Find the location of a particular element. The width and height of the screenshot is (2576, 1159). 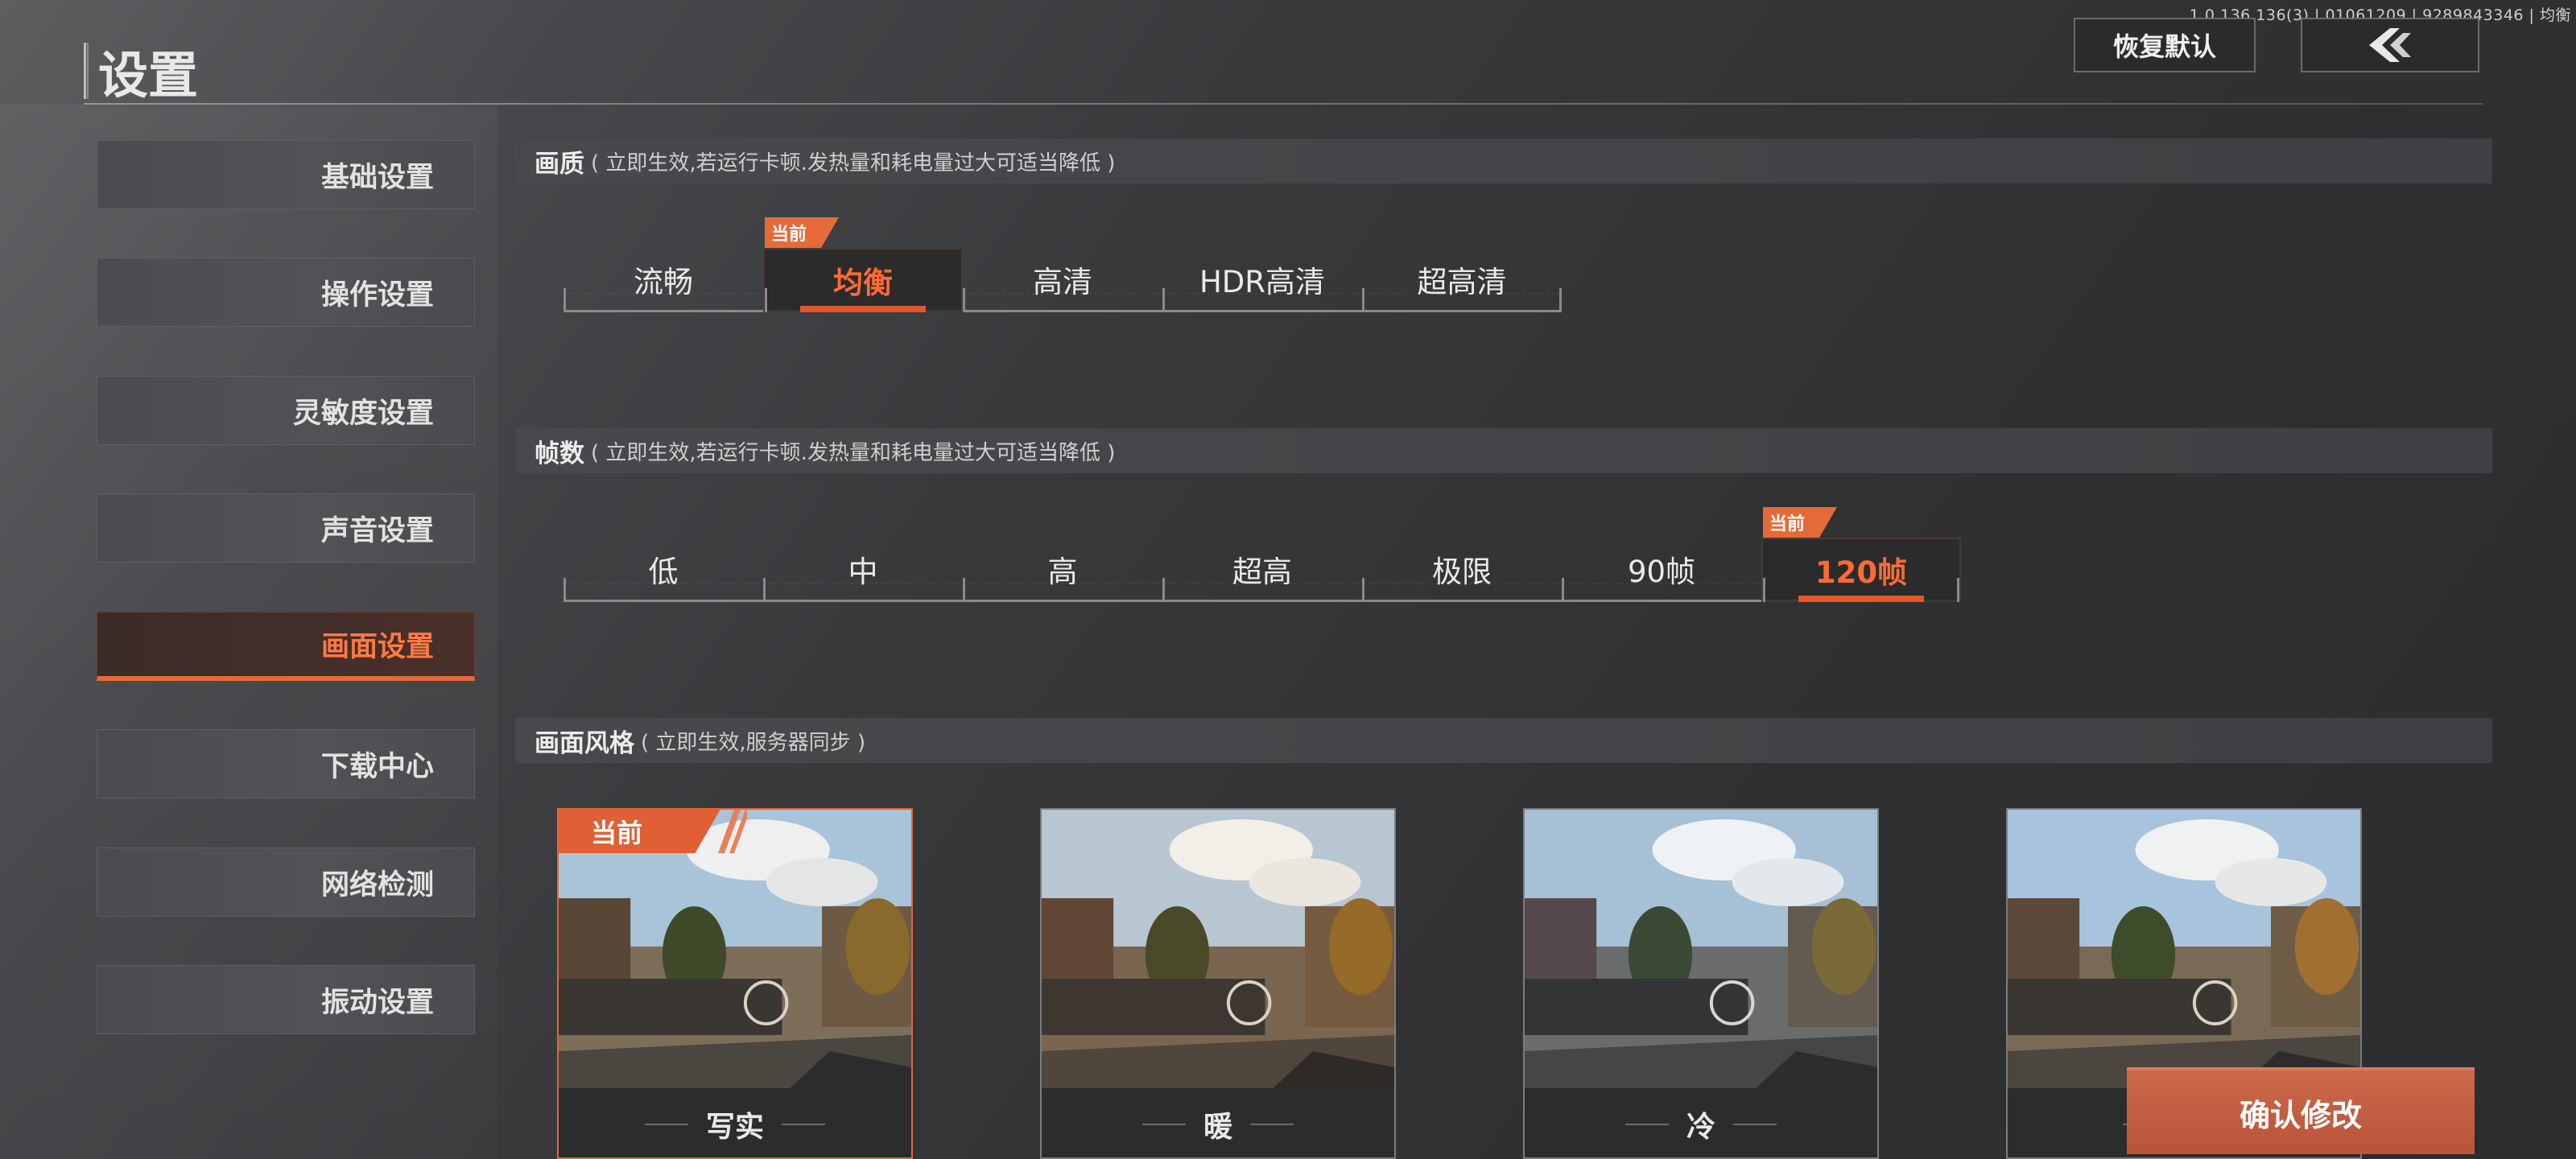

sidebar-item-label: 基础设置 is located at coordinates (377, 177).